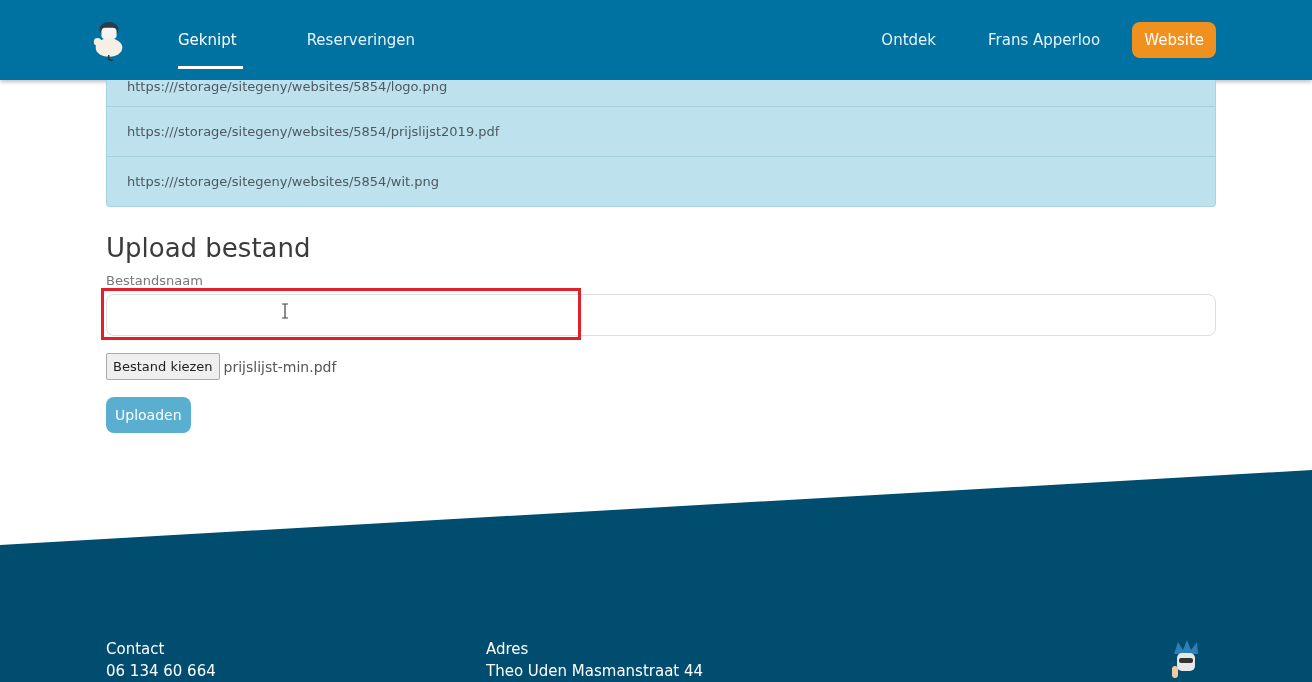 The height and width of the screenshot is (682, 1312). What do you see at coordinates (136, 649) in the screenshot?
I see `footer-heading: Contact` at bounding box center [136, 649].